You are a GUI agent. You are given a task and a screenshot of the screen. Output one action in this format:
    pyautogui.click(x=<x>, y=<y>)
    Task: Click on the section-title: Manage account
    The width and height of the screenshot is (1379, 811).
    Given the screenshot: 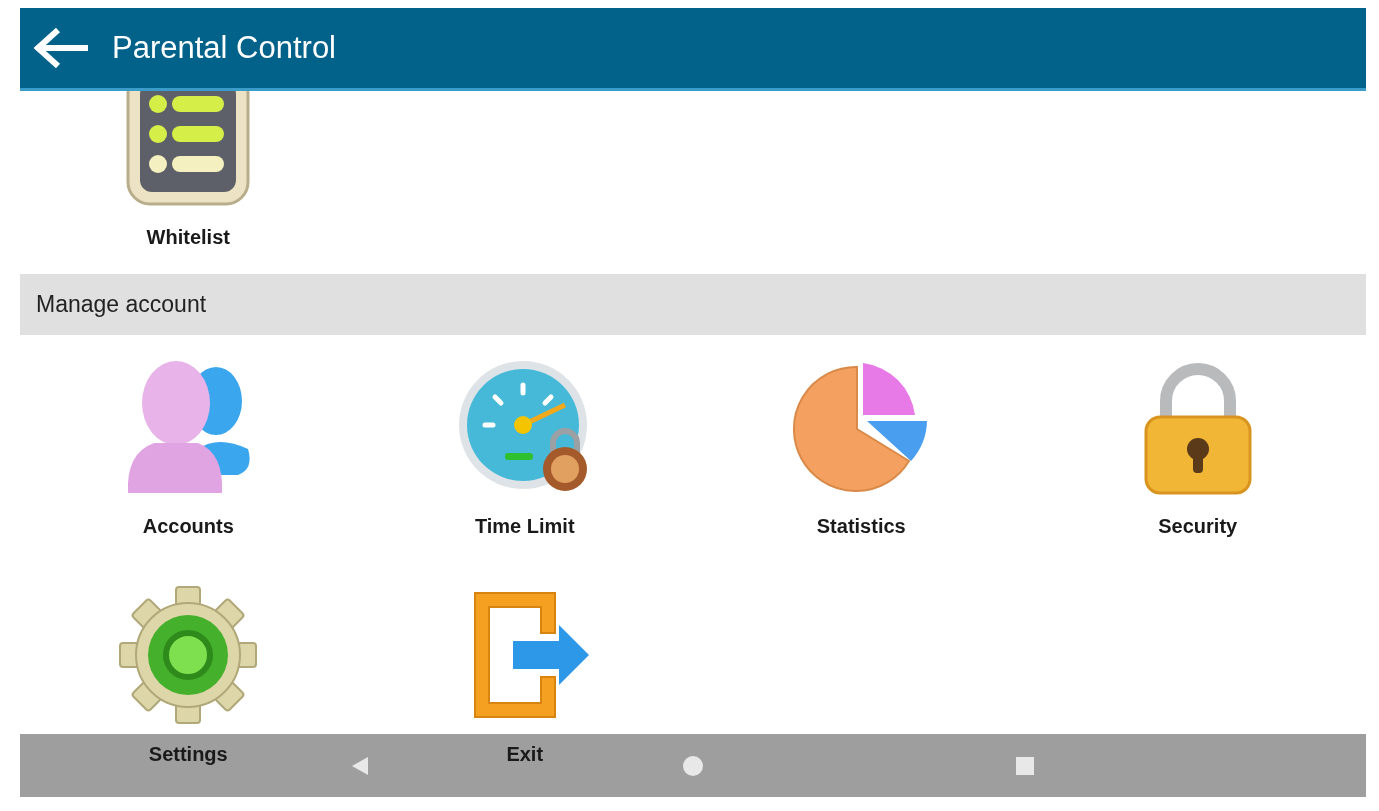 What is the action you would take?
    pyautogui.click(x=121, y=304)
    